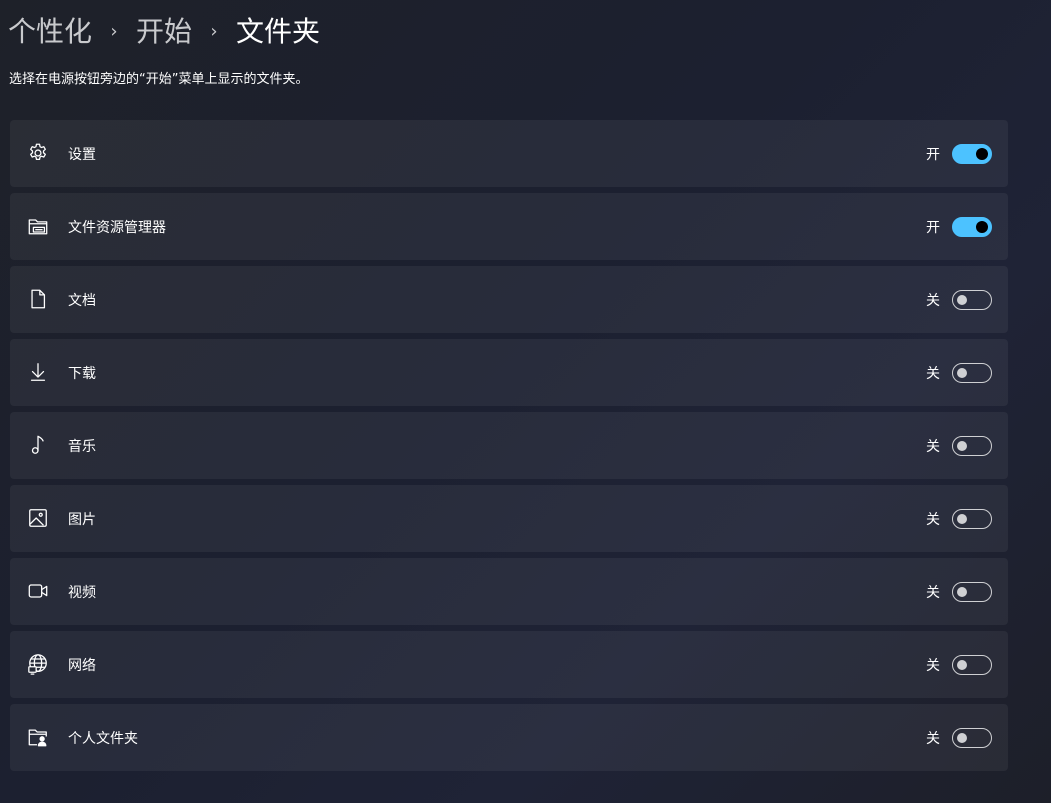 This screenshot has height=803, width=1051. I want to click on folder-label: 个人文件夹, so click(103, 738).